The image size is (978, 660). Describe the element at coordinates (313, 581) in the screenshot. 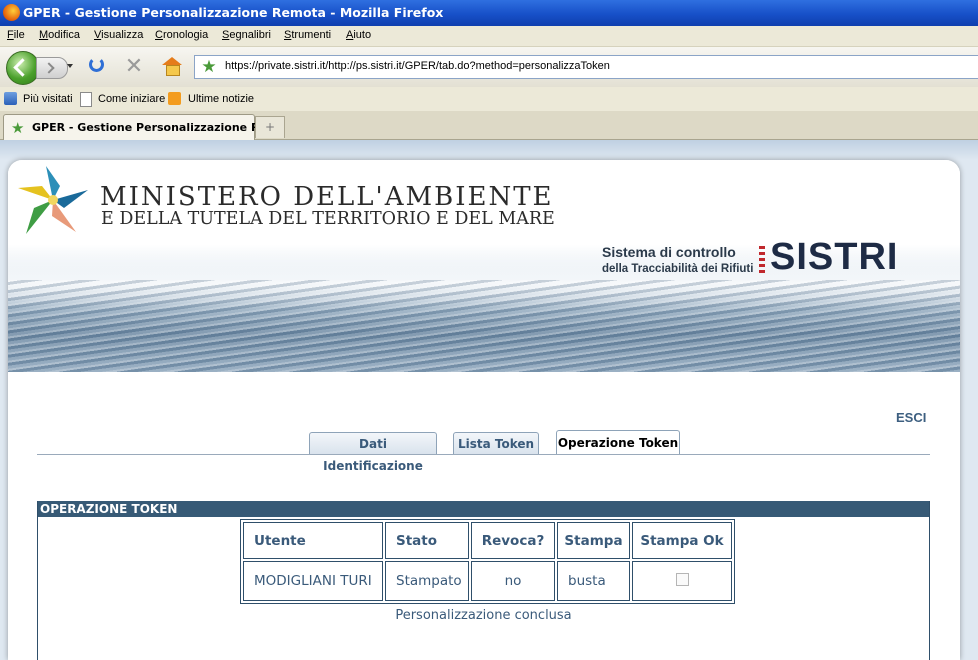

I see `cell-utente: MODIGLIANI TURI` at that location.